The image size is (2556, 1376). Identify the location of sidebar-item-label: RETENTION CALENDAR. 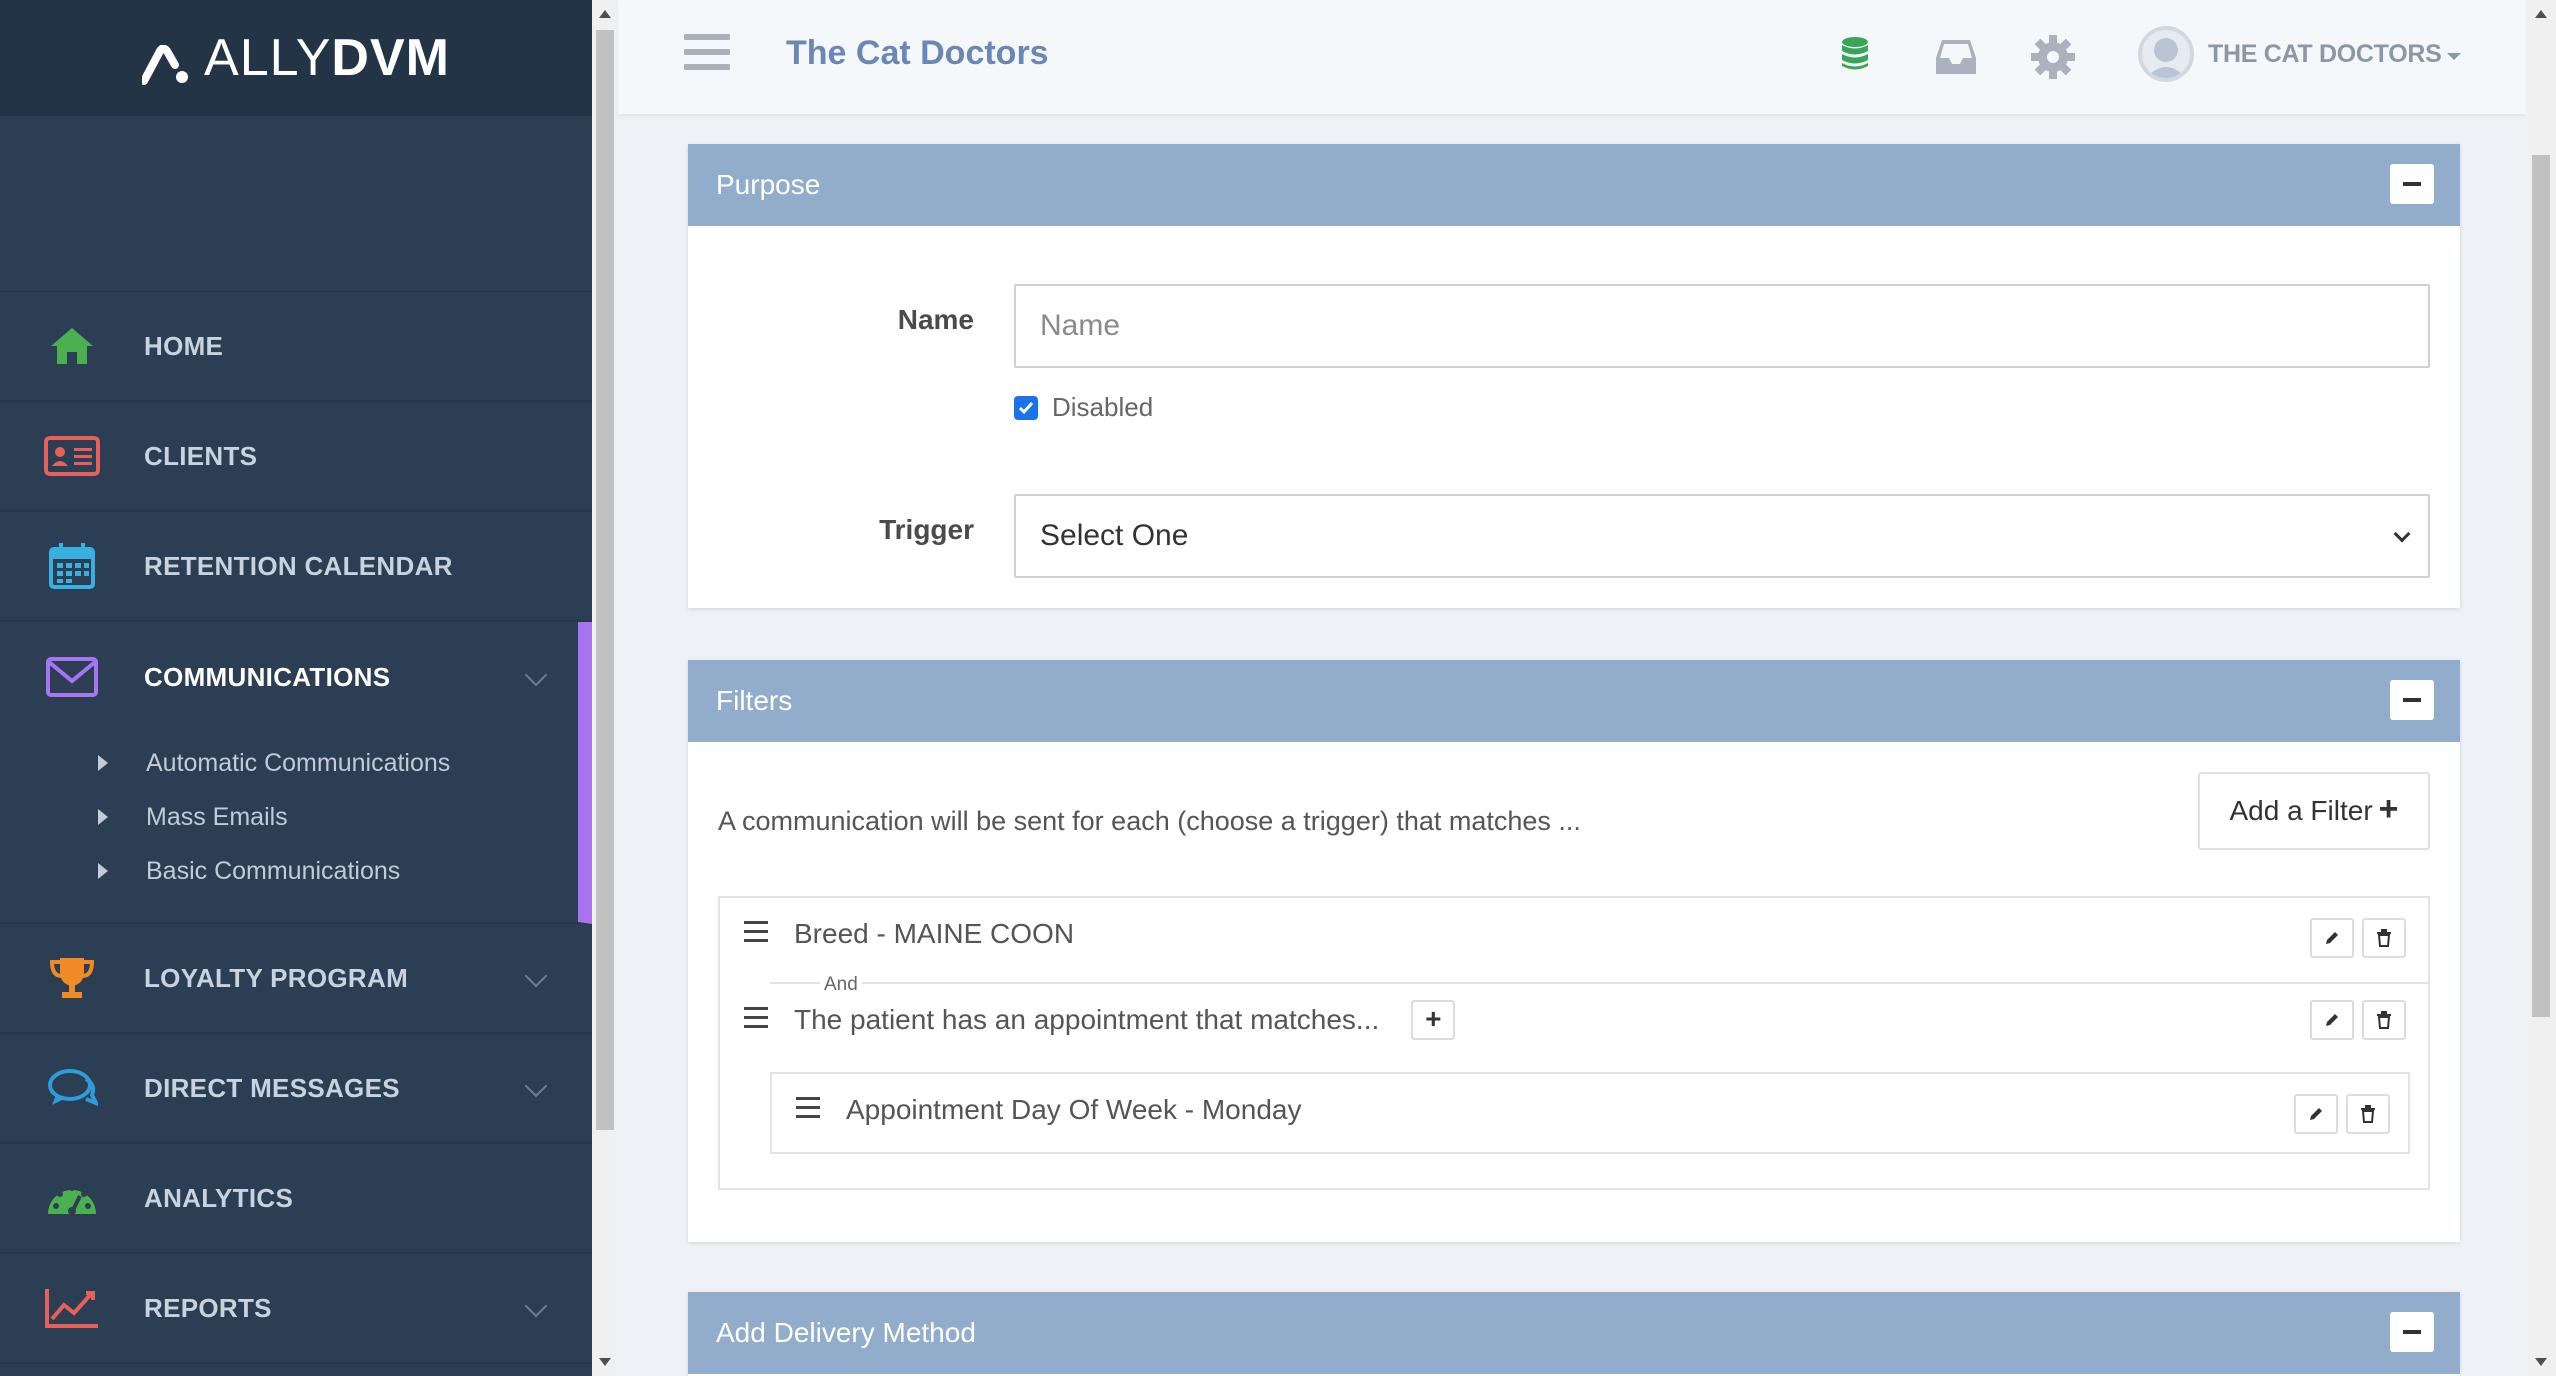
(298, 565).